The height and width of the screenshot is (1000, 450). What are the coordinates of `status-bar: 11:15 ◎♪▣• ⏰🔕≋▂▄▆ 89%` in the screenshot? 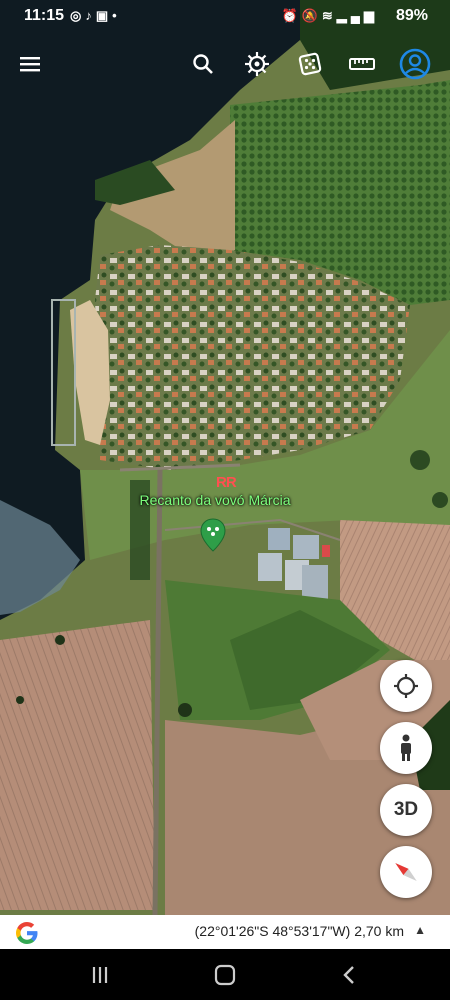 It's located at (225, 17).